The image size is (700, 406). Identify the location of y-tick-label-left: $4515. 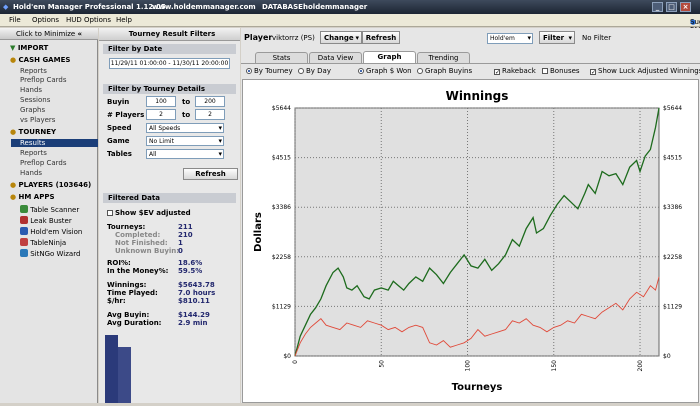
(281, 158).